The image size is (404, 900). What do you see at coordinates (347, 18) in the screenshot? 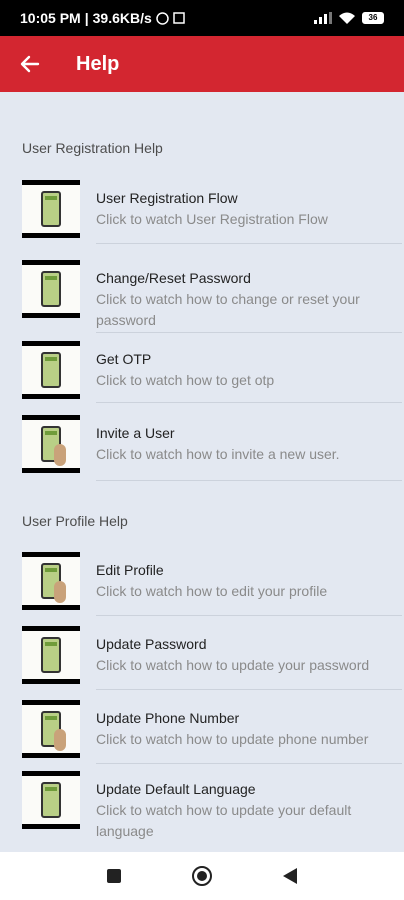
I see `wifi-icon` at bounding box center [347, 18].